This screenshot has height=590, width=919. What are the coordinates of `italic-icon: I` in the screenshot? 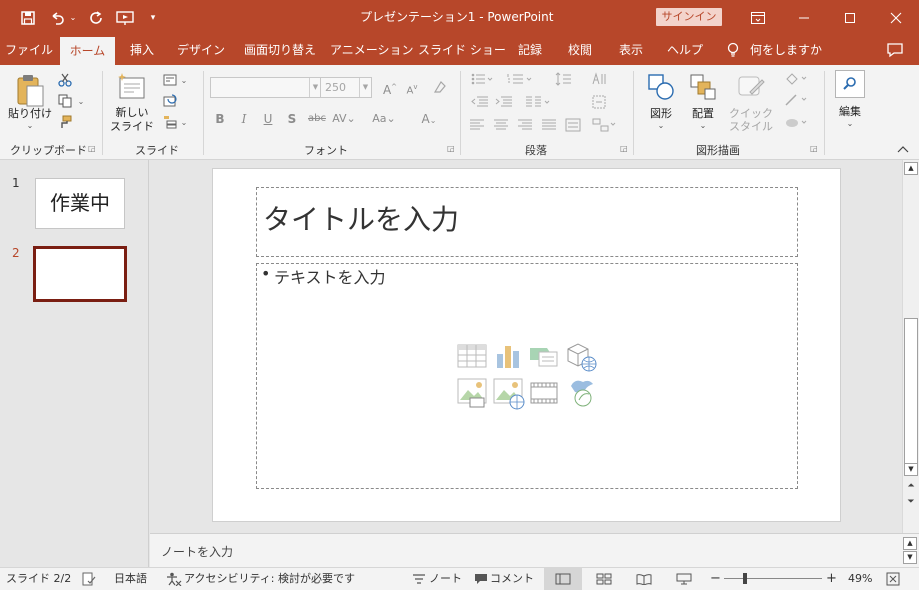 It's located at (244, 119).